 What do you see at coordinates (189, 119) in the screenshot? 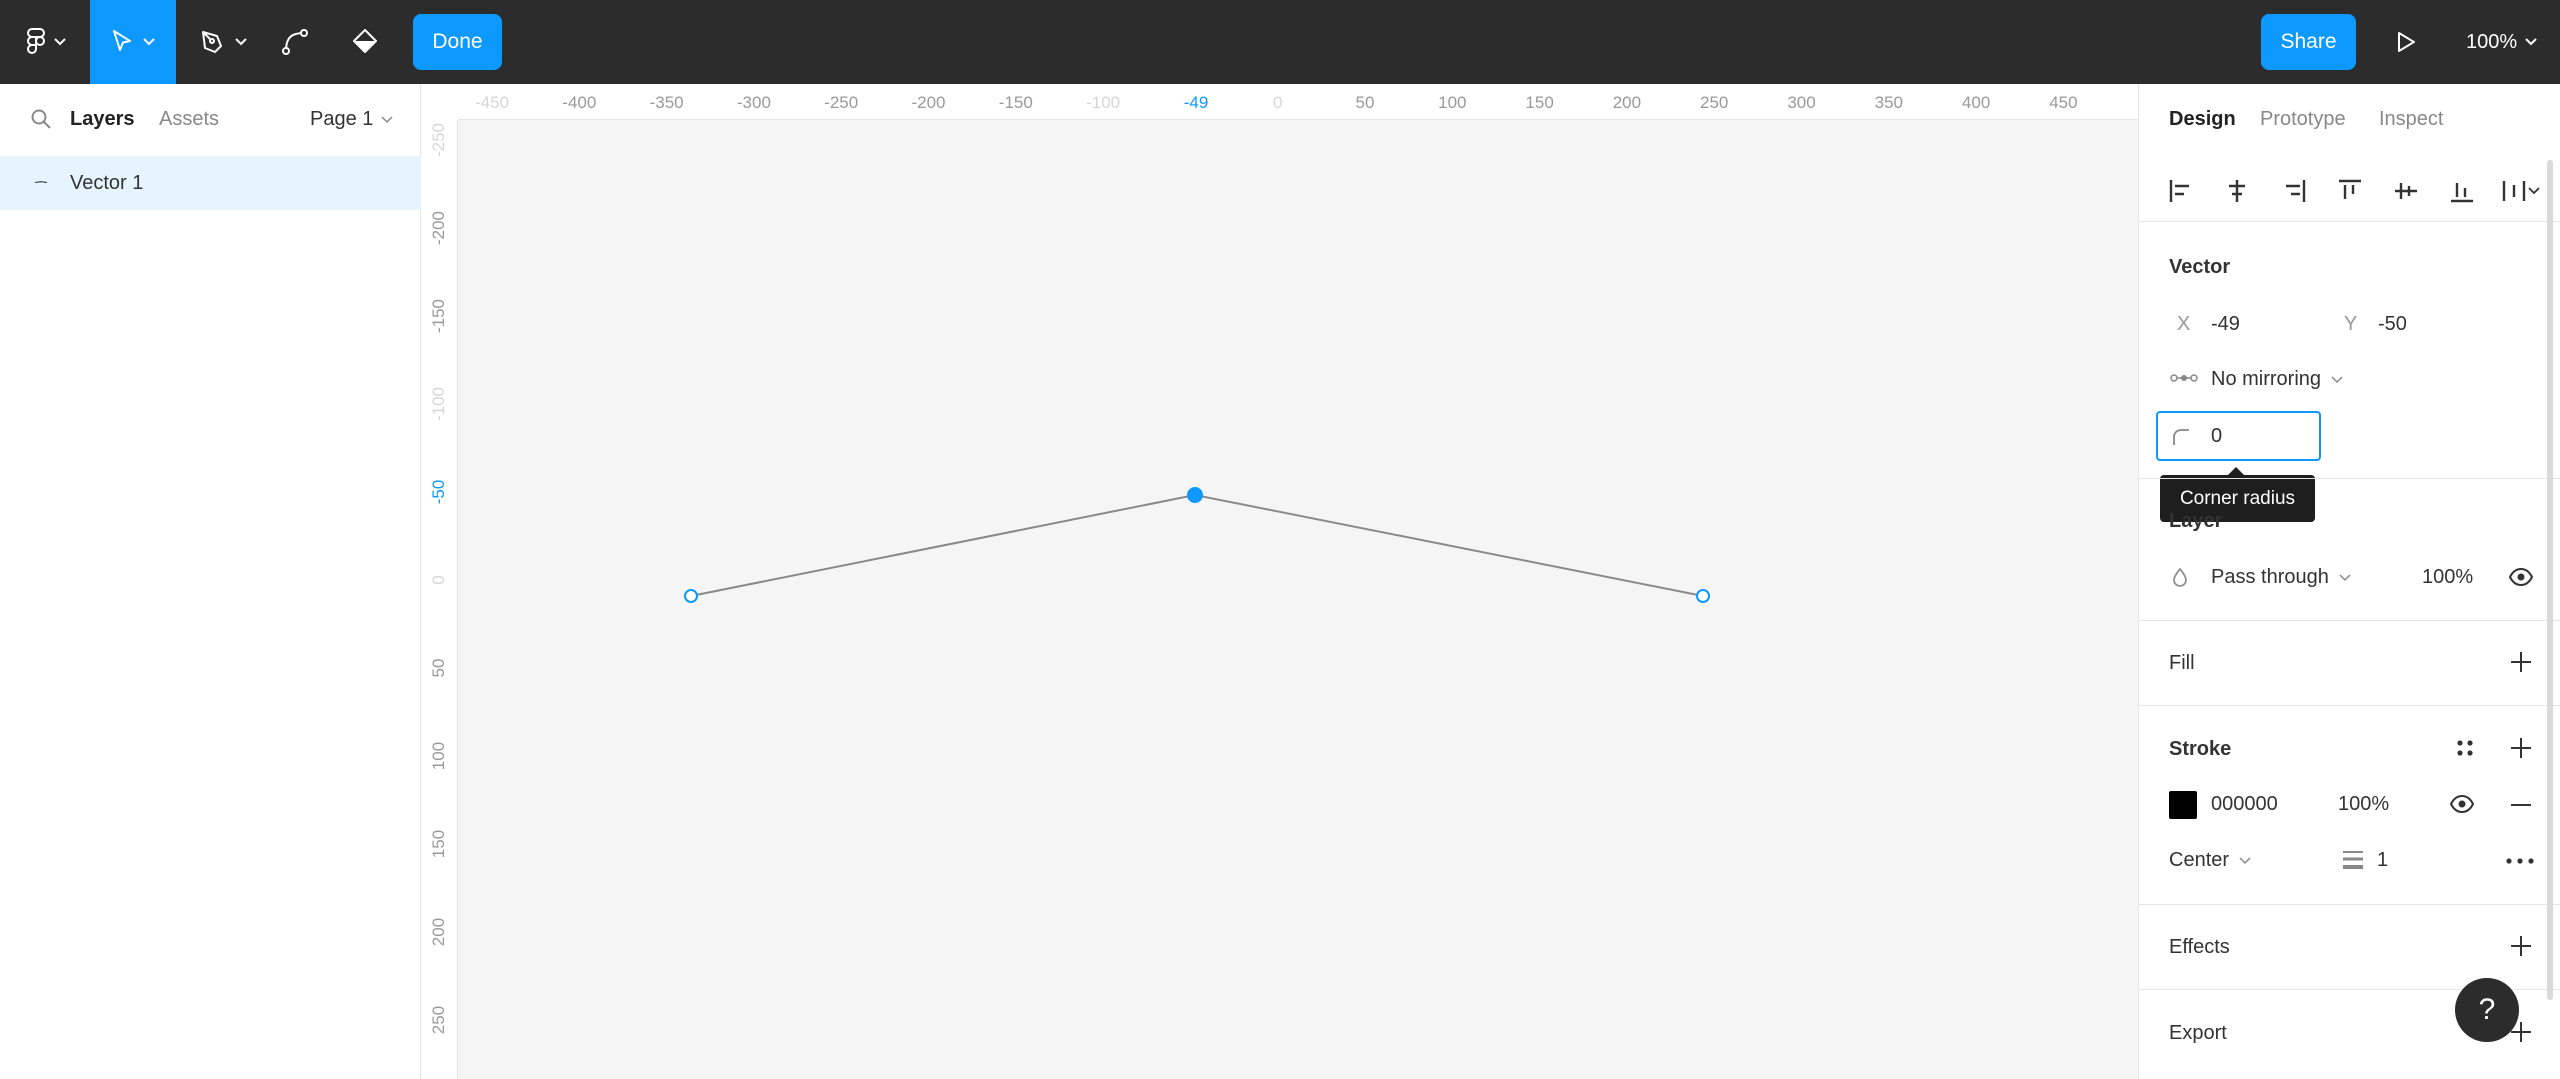
I see `tab-assets: Assets` at bounding box center [189, 119].